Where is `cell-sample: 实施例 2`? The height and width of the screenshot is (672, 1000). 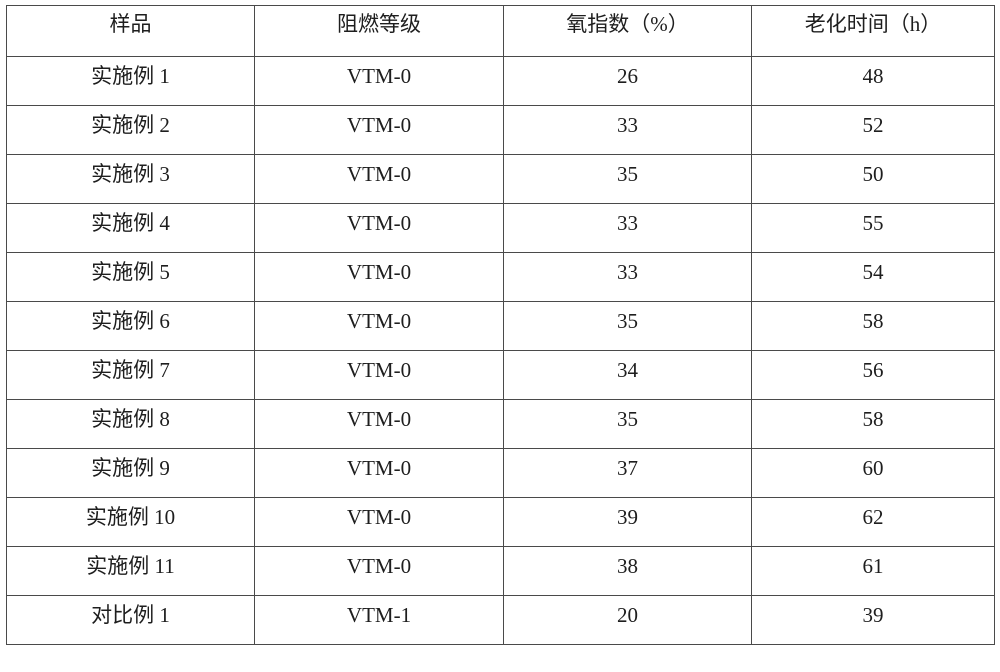
cell-sample: 实施例 2 is located at coordinates (130, 130).